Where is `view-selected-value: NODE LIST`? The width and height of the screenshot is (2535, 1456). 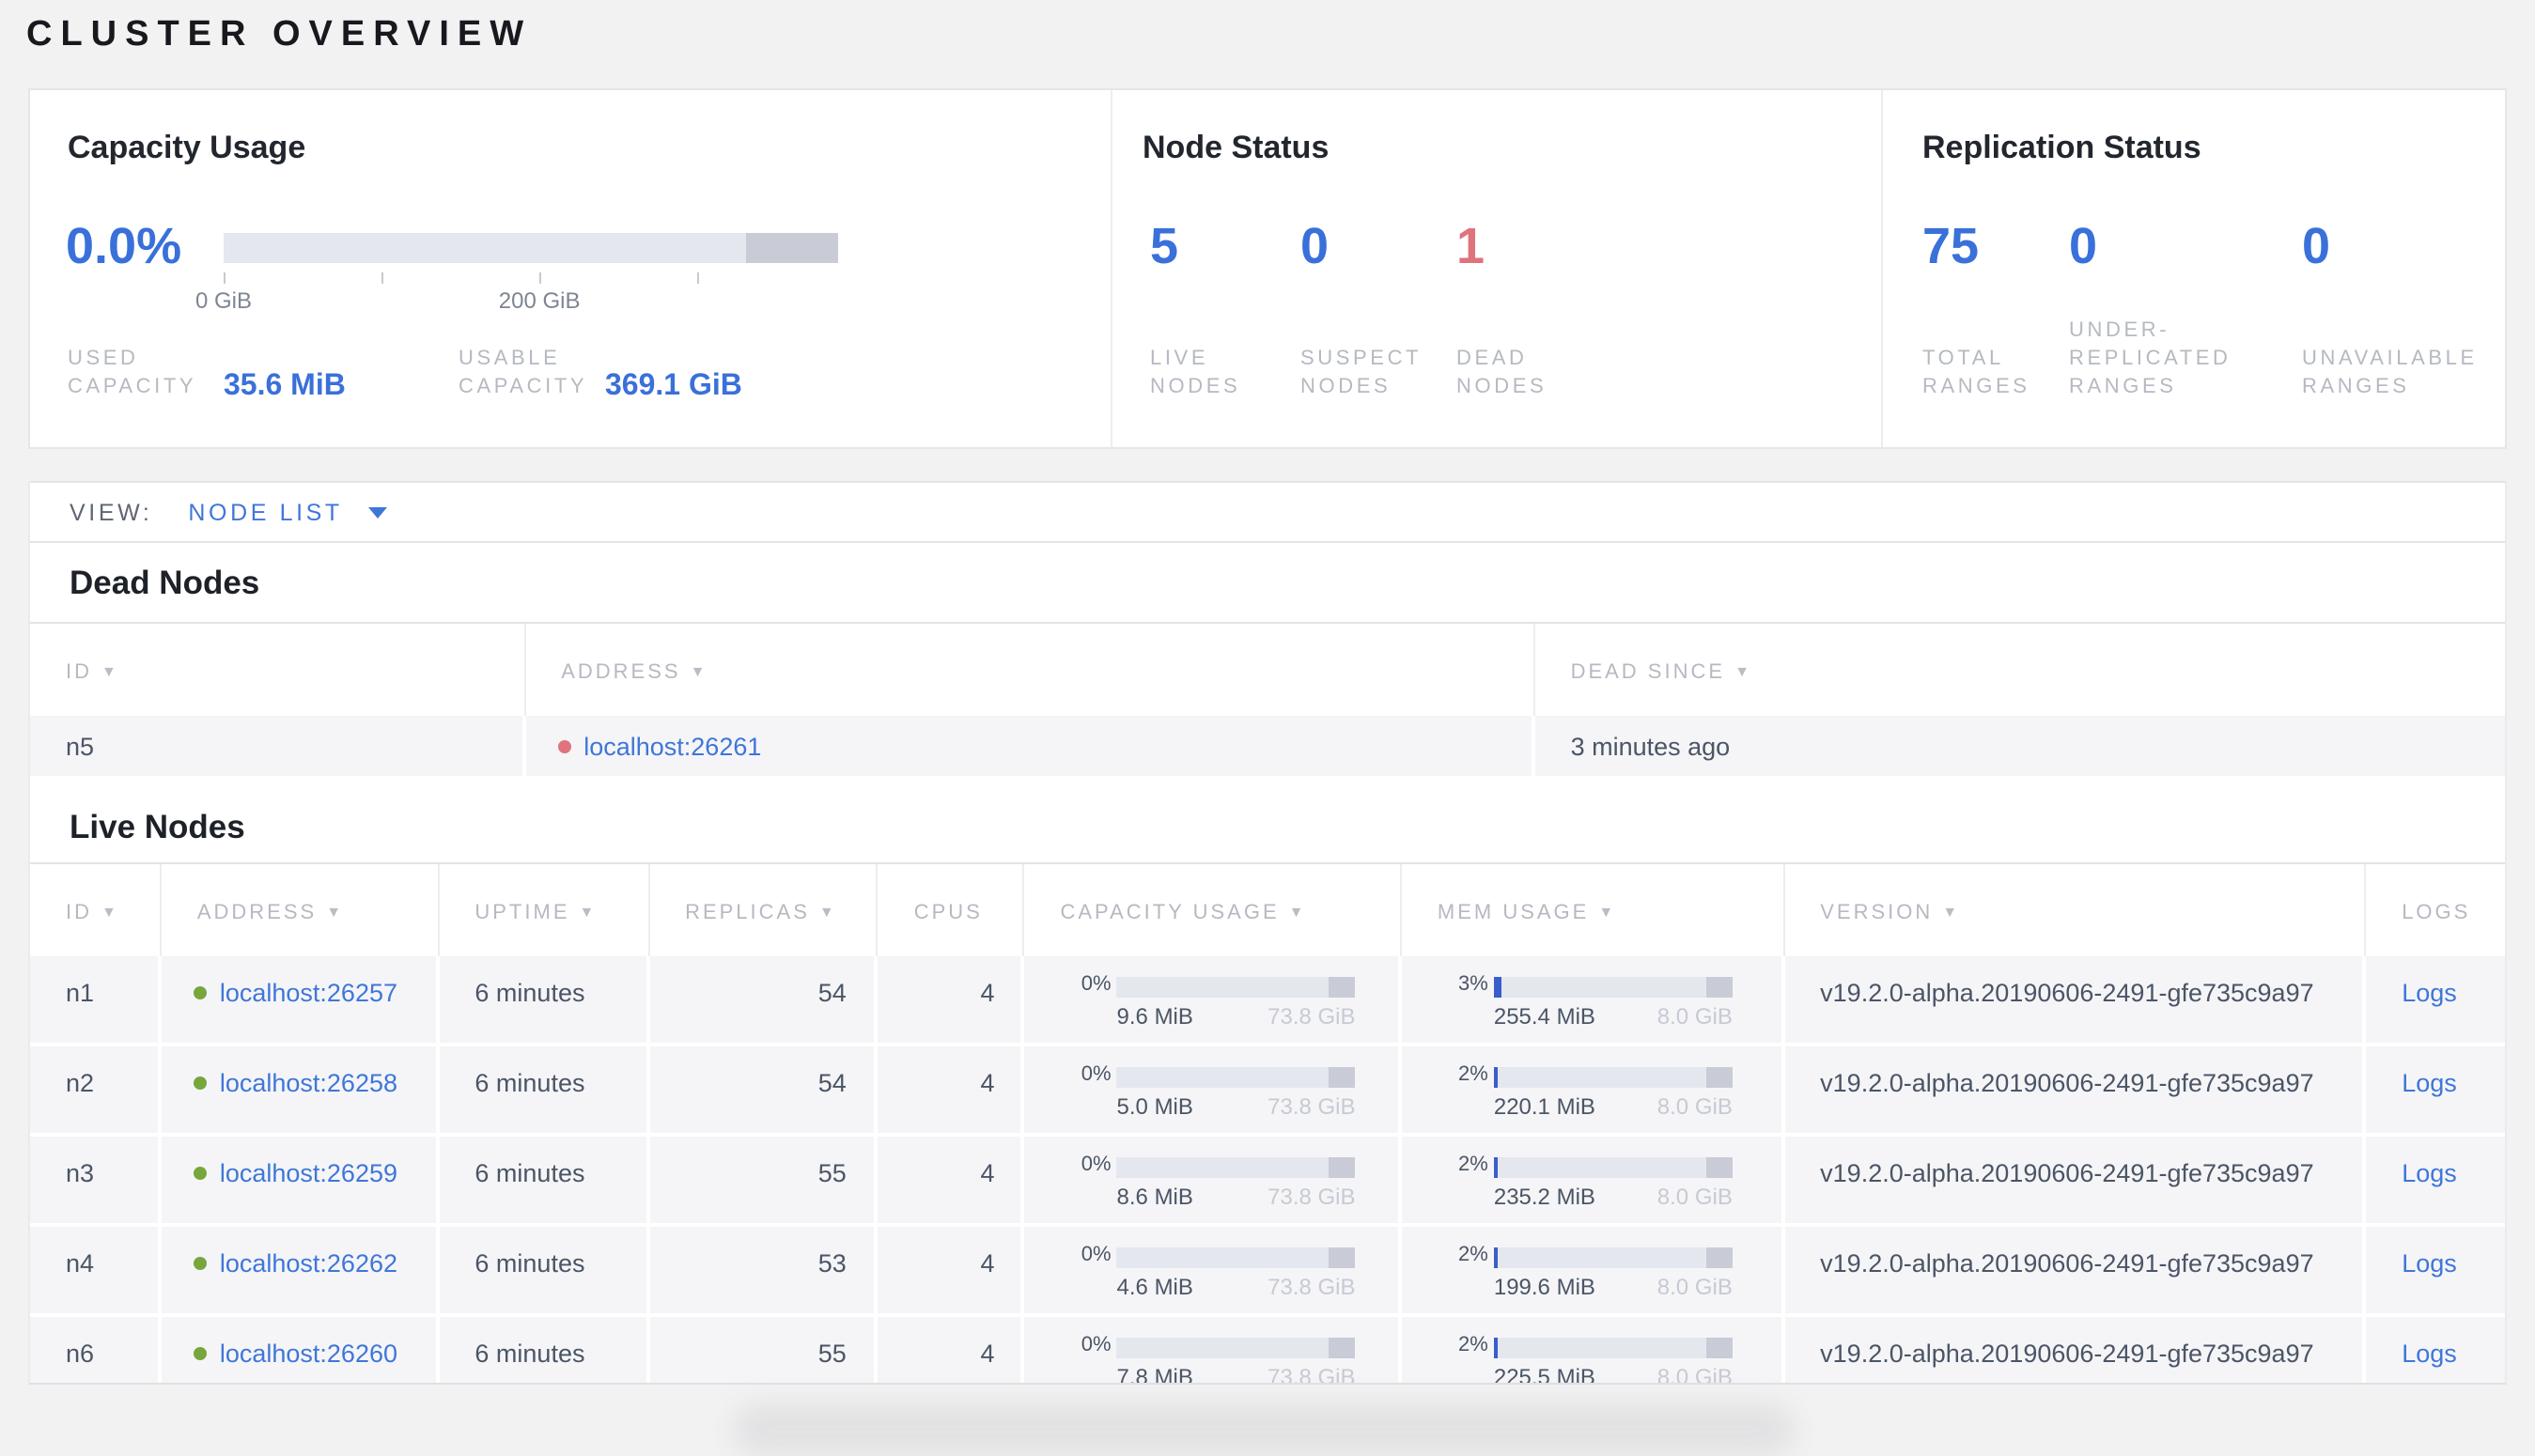
view-selected-value: NODE LIST is located at coordinates (265, 512).